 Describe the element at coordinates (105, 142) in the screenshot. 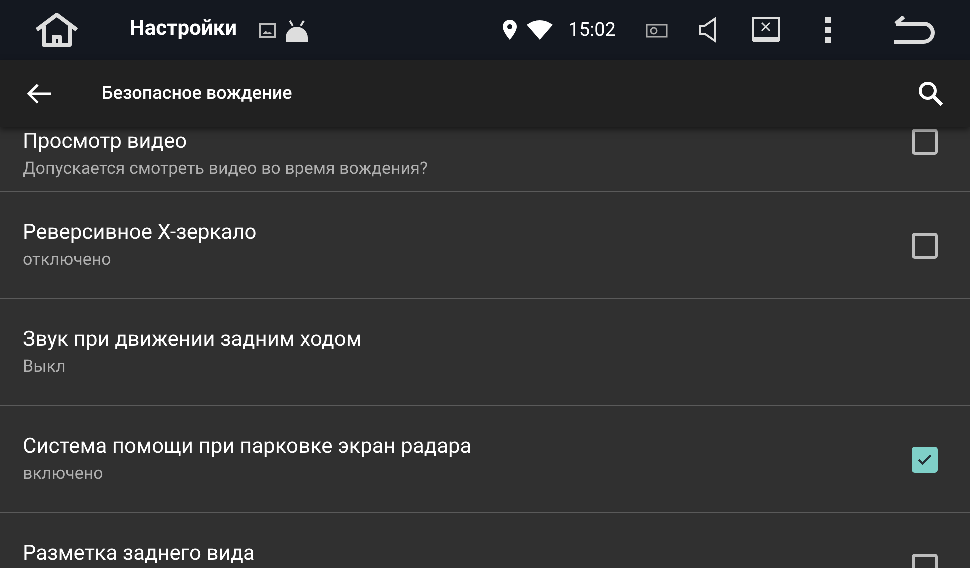

I see `setting-title: Просмотр видео` at that location.